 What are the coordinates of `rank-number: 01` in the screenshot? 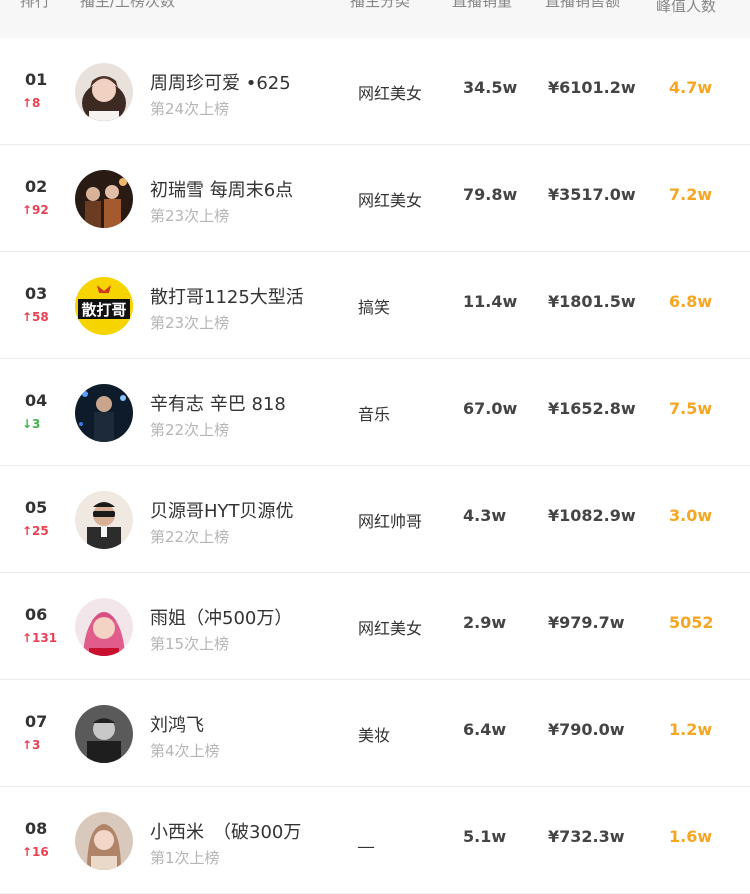 It's located at (36, 79).